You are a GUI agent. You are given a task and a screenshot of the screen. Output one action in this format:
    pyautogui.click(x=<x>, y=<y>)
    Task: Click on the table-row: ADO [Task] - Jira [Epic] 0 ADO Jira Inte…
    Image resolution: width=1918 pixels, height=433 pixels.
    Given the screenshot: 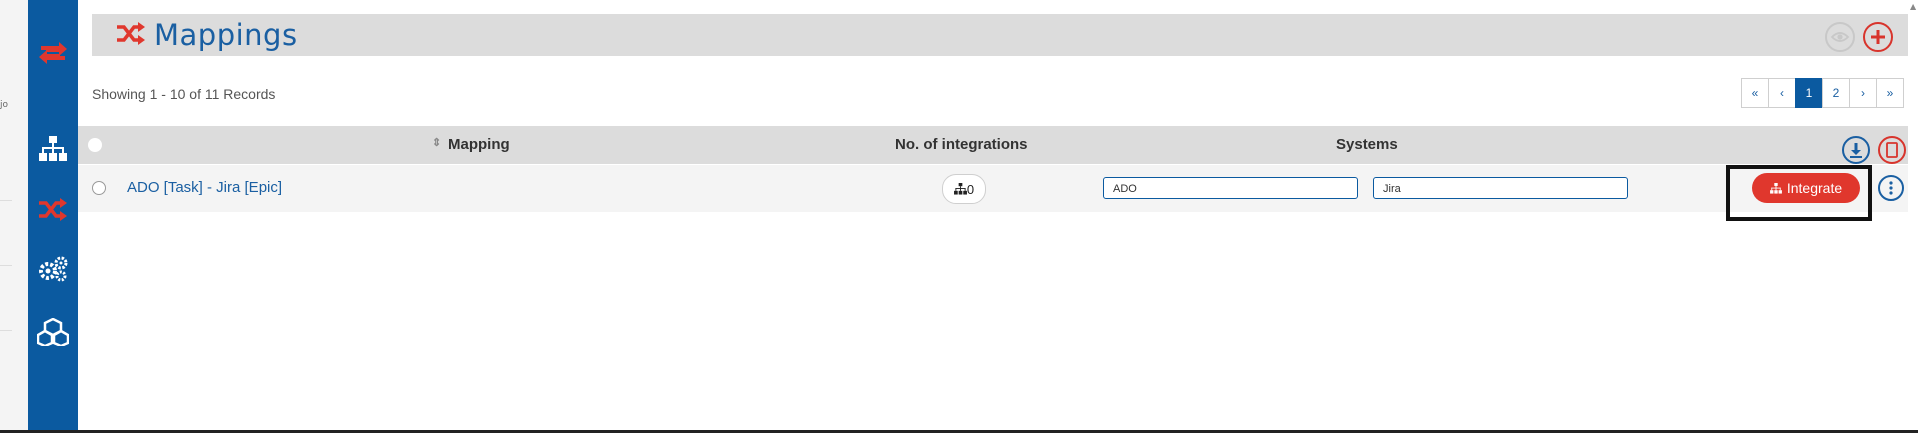 What is the action you would take?
    pyautogui.click(x=993, y=193)
    